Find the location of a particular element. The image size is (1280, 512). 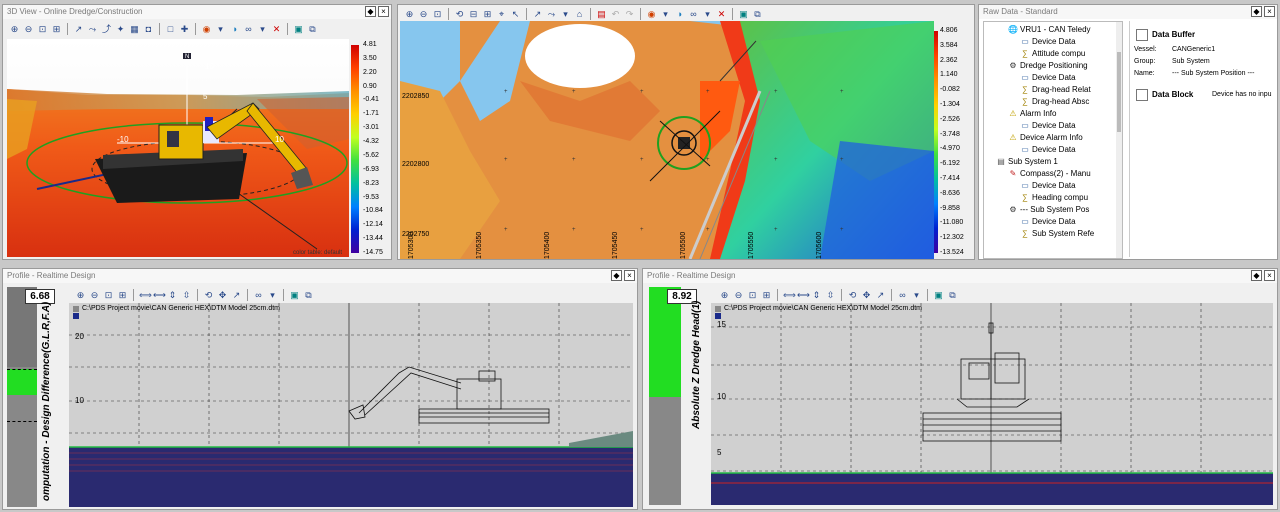

camera-icon: ◘ is located at coordinates (148, 29).